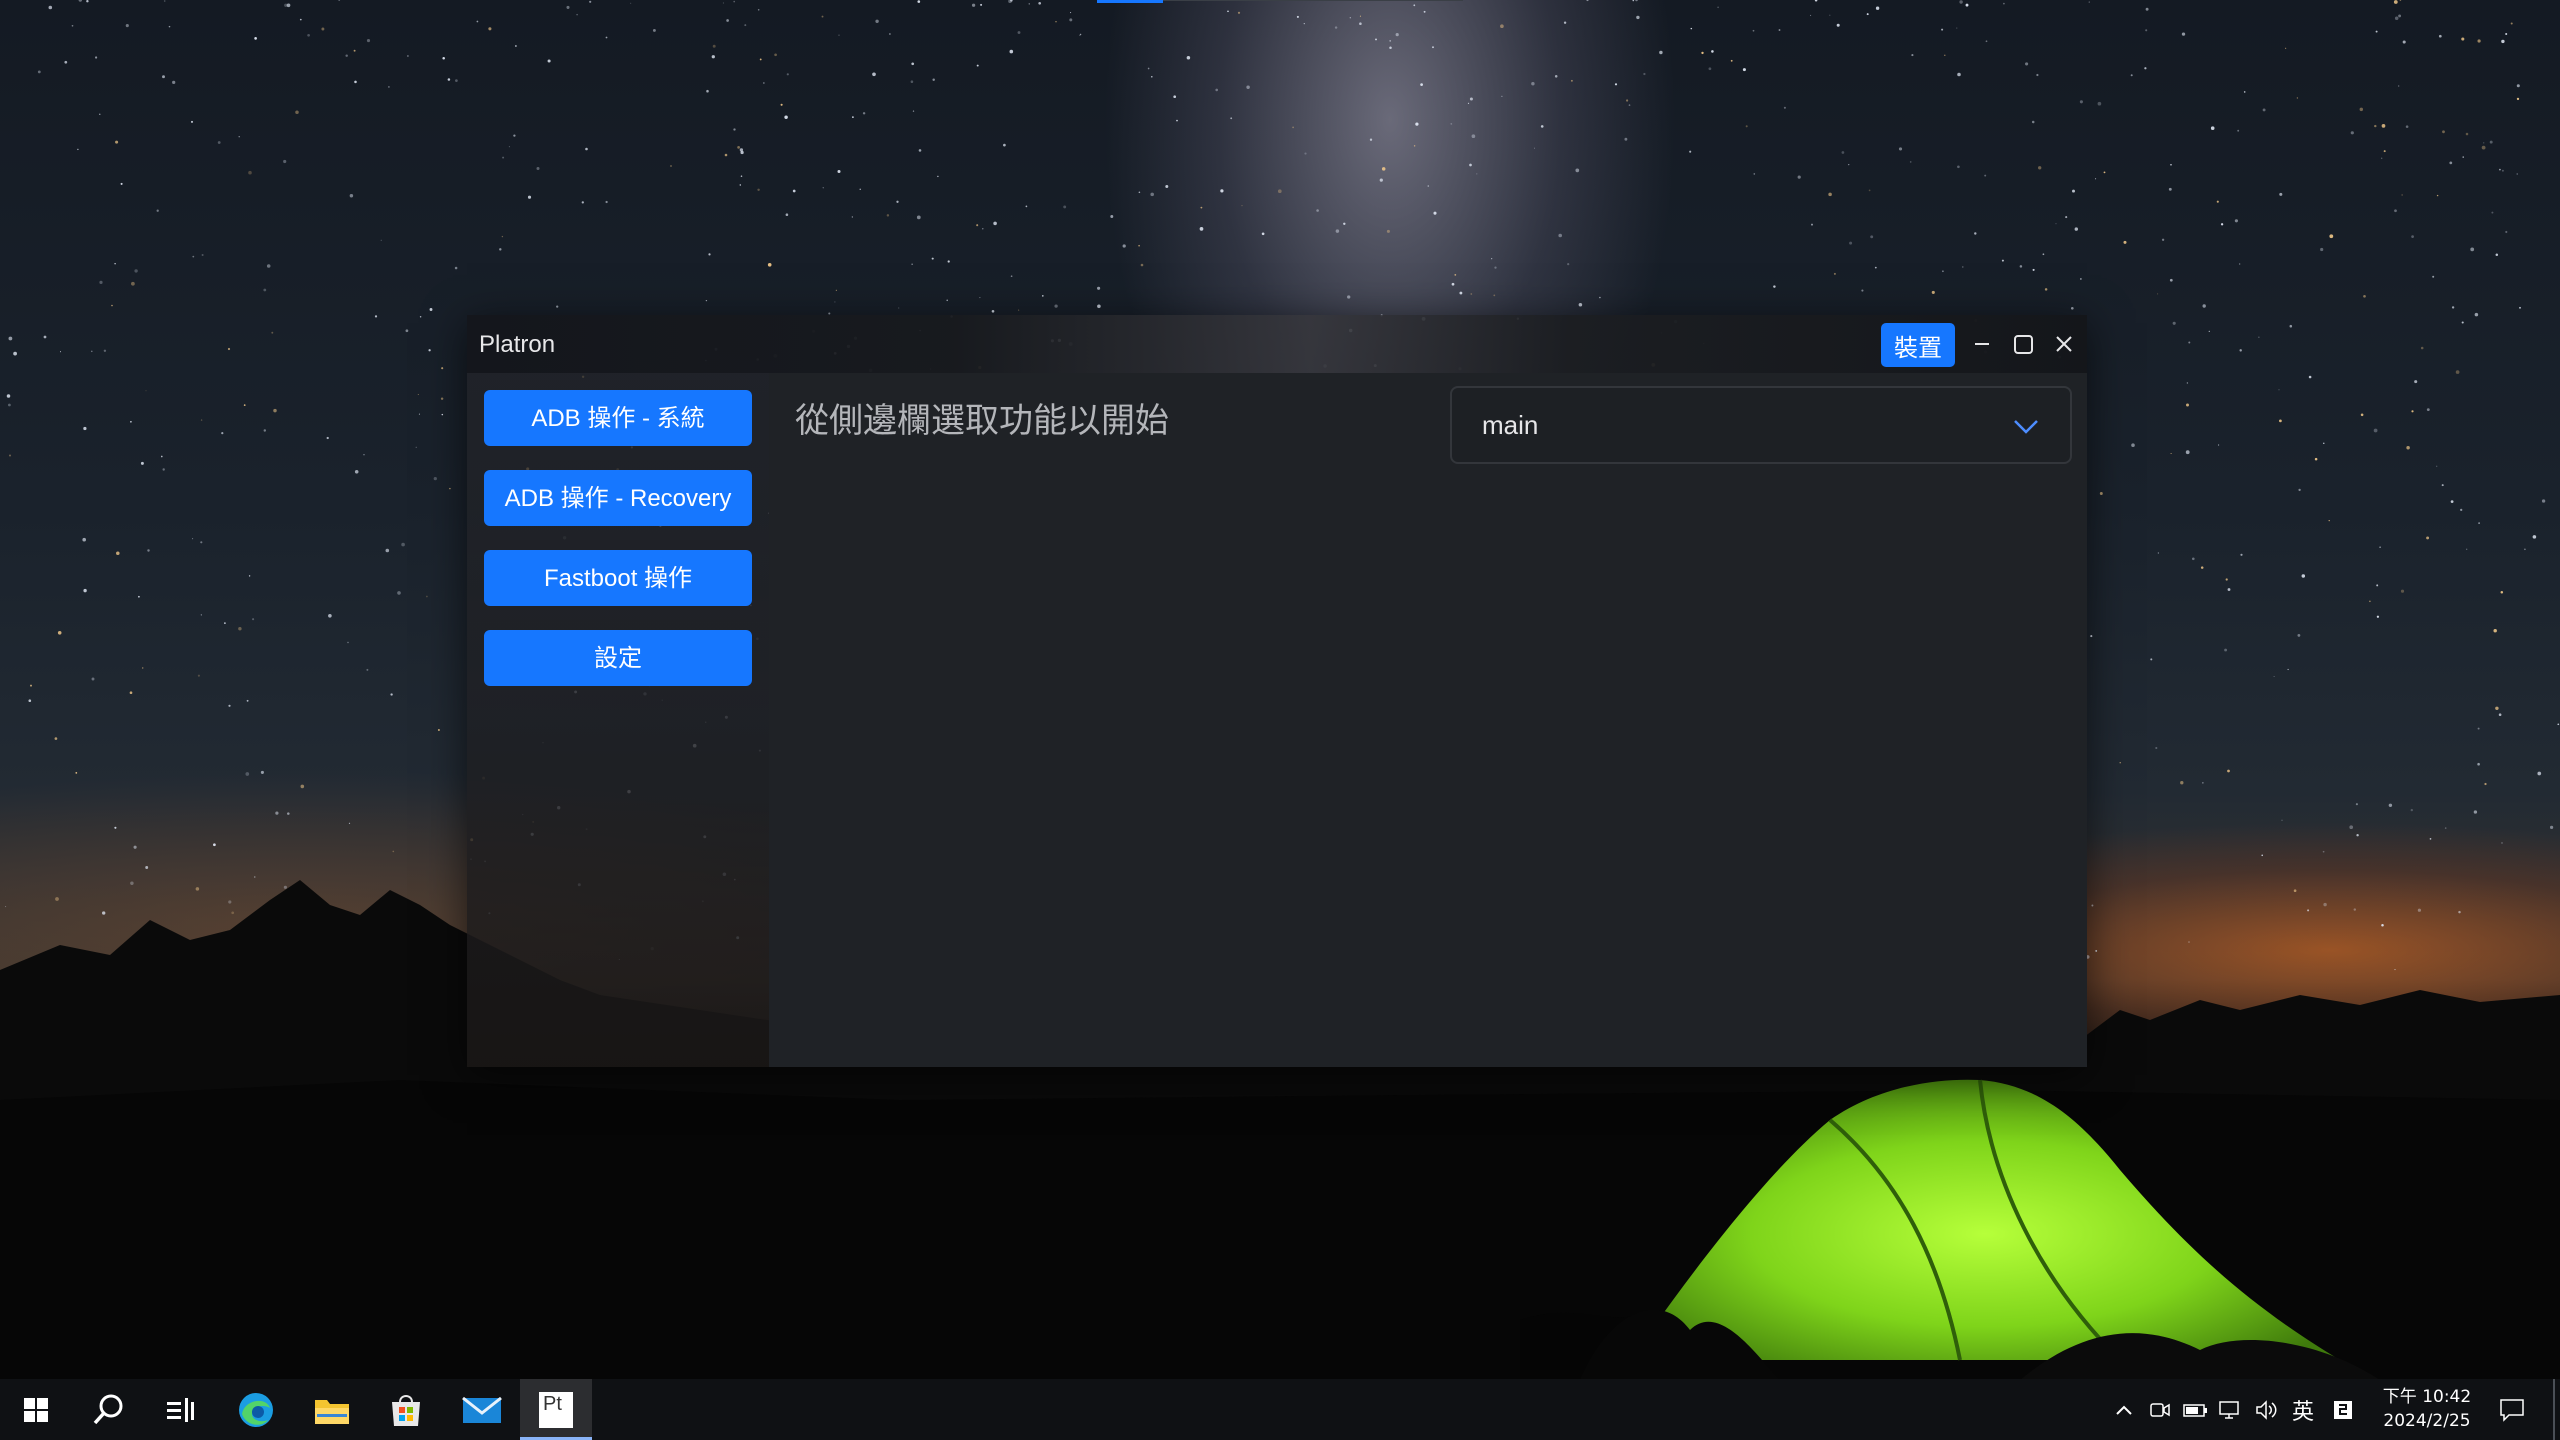 The height and width of the screenshot is (1440, 2560). What do you see at coordinates (1982, 344) in the screenshot?
I see `minimize-icon` at bounding box center [1982, 344].